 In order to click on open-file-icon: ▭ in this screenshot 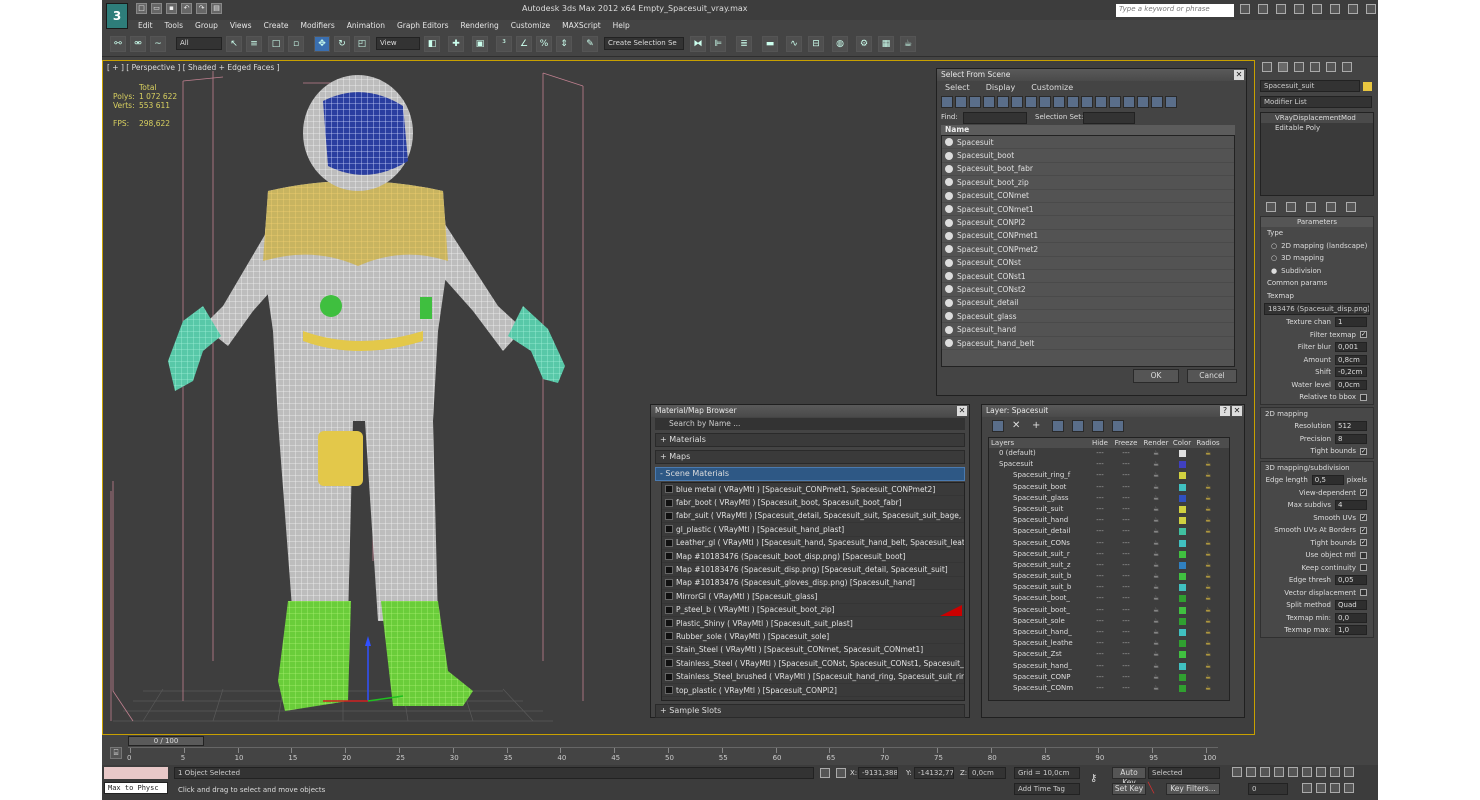, I will do `click(156, 8)`.